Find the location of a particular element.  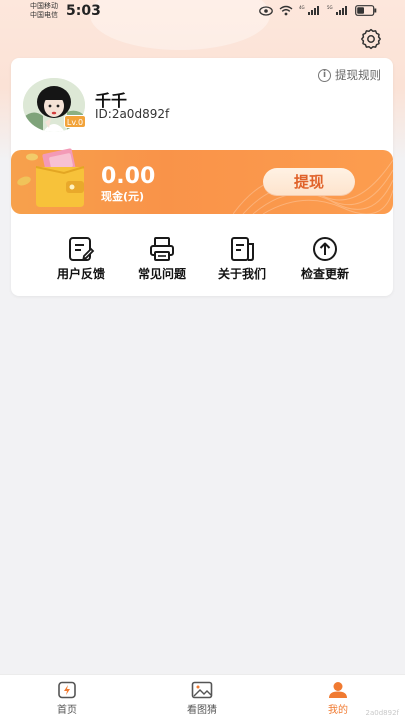

carrier-1: 中国移动 is located at coordinates (44, 6).